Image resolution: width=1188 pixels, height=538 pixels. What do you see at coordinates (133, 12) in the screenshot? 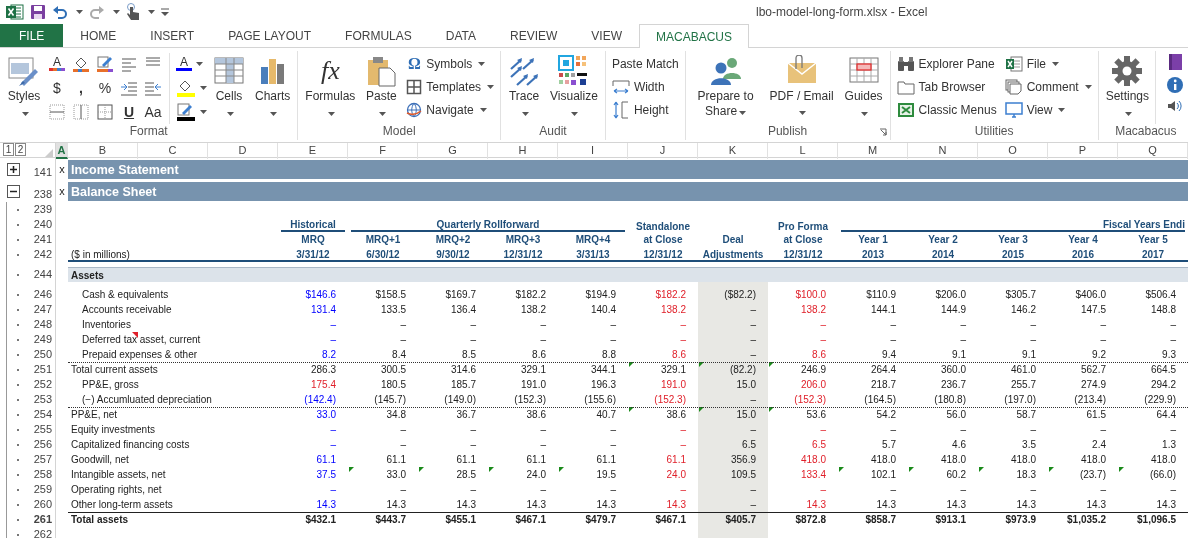
I see `hand-pointer-icon` at bounding box center [133, 12].